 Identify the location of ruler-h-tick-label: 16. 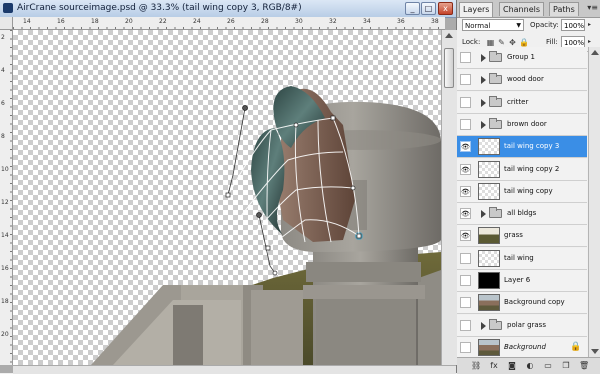
(61, 21).